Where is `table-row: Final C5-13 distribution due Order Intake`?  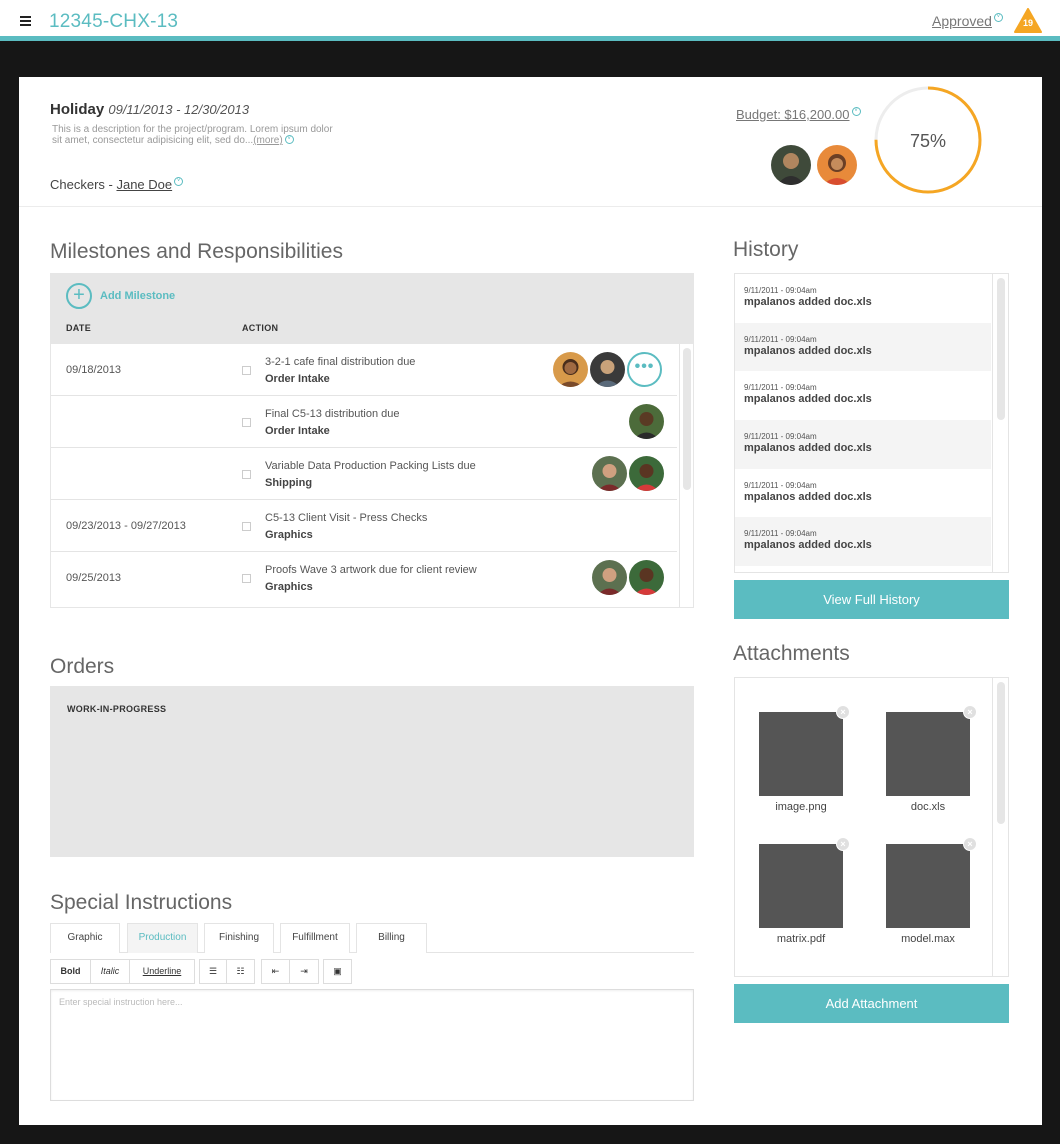
table-row: Final C5-13 distribution due Order Intake is located at coordinates (364, 422).